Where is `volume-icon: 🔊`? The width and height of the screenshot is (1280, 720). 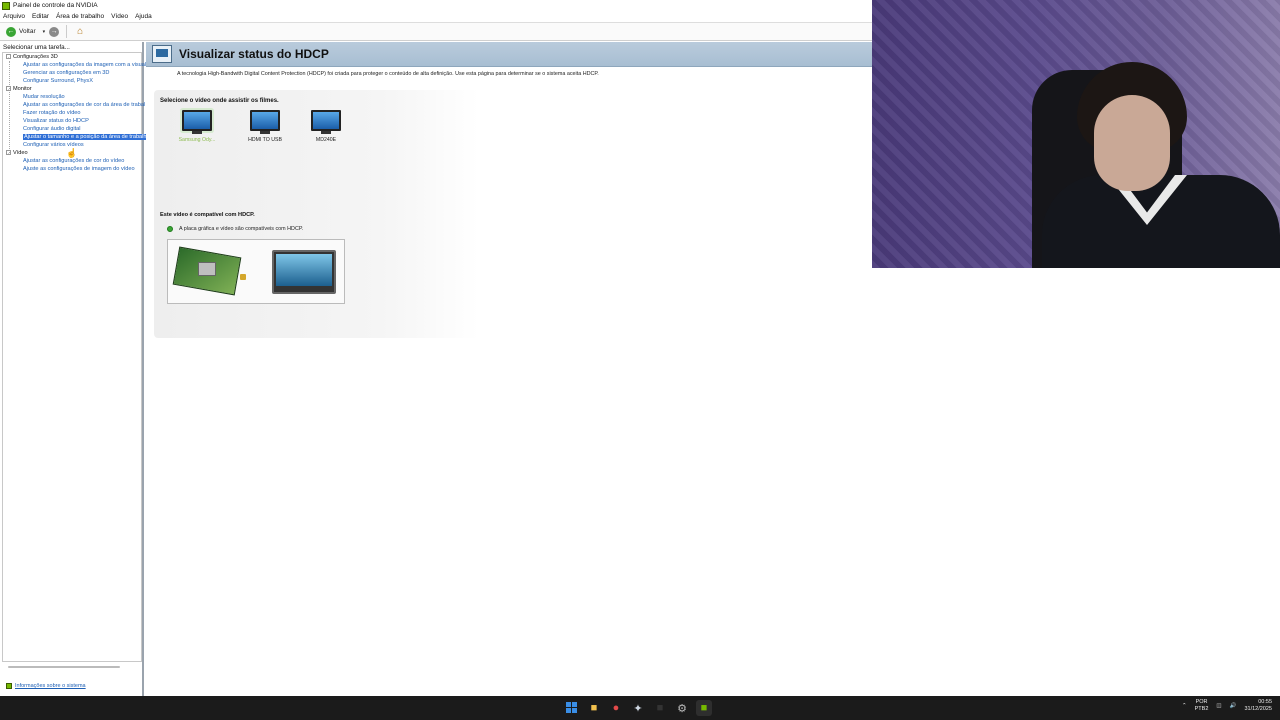
volume-icon: 🔊 is located at coordinates (1233, 706).